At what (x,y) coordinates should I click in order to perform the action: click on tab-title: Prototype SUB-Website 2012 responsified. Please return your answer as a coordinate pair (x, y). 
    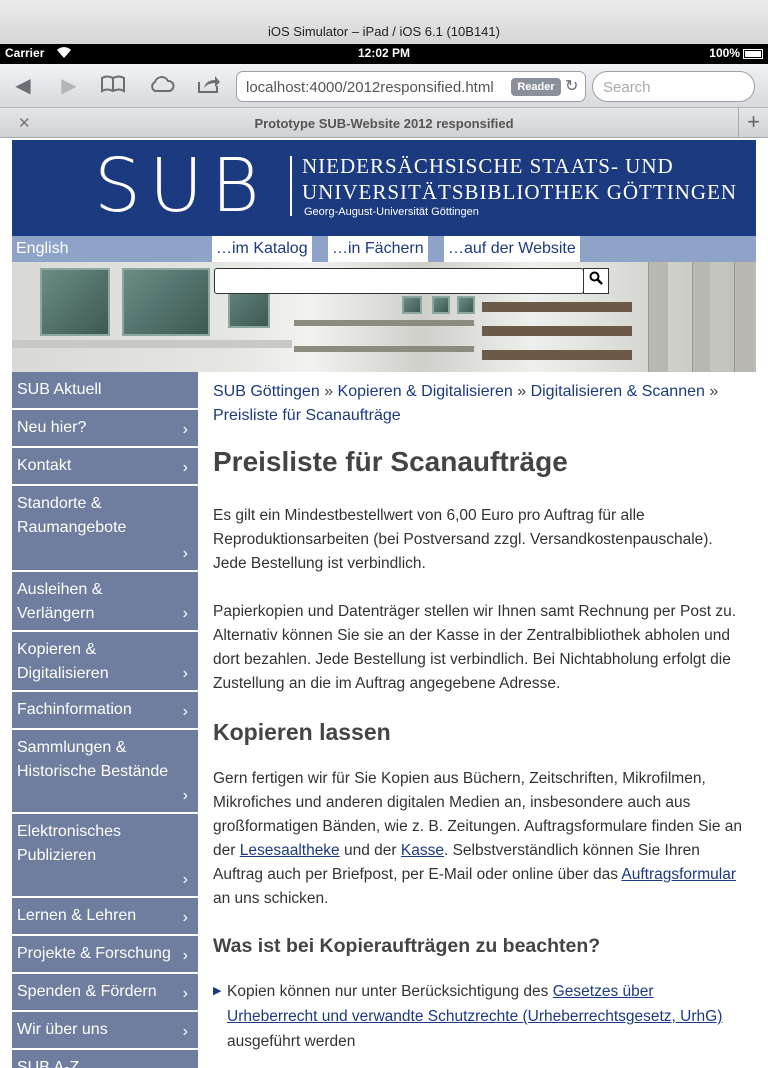
    Looking at the image, I should click on (384, 123).